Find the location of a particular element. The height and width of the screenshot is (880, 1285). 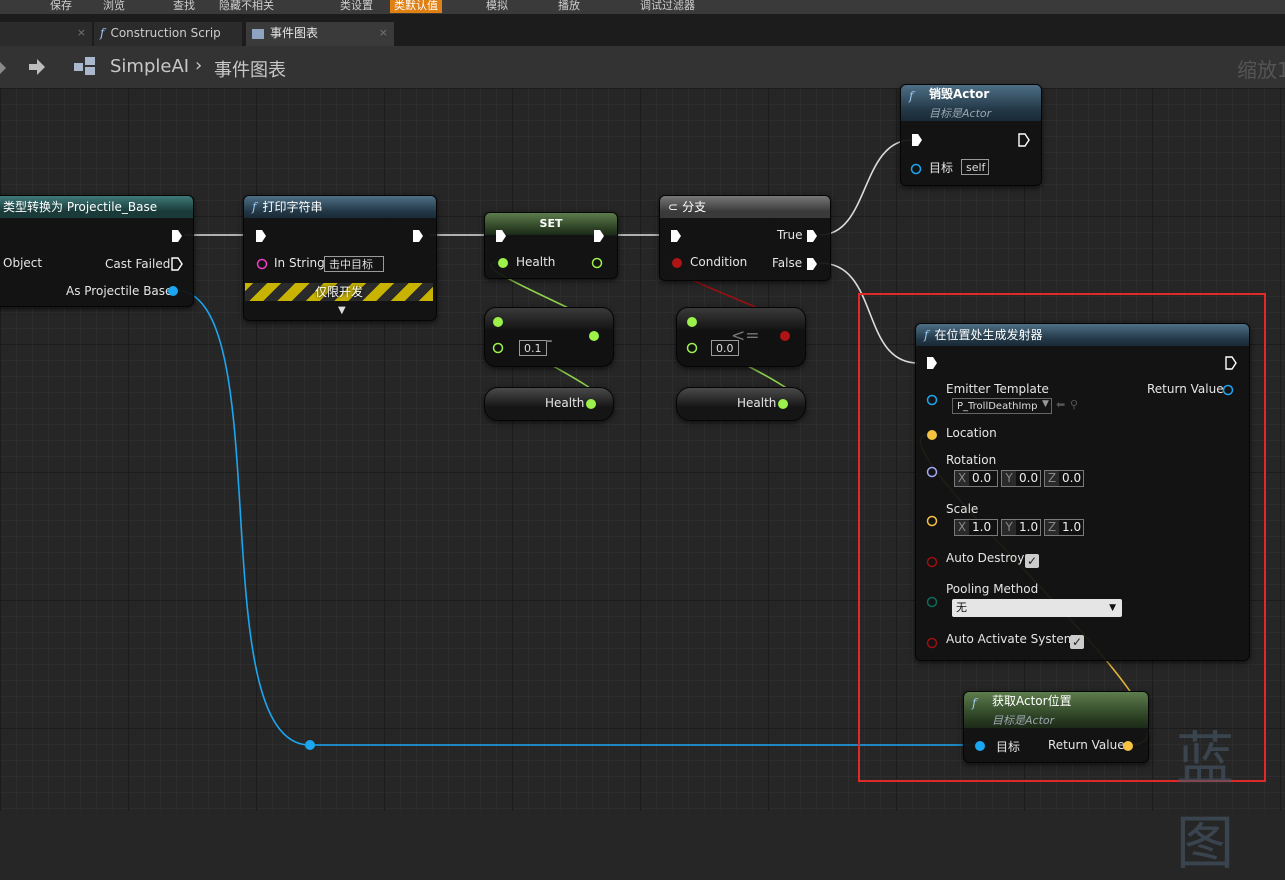

true-label: True is located at coordinates (790, 235).